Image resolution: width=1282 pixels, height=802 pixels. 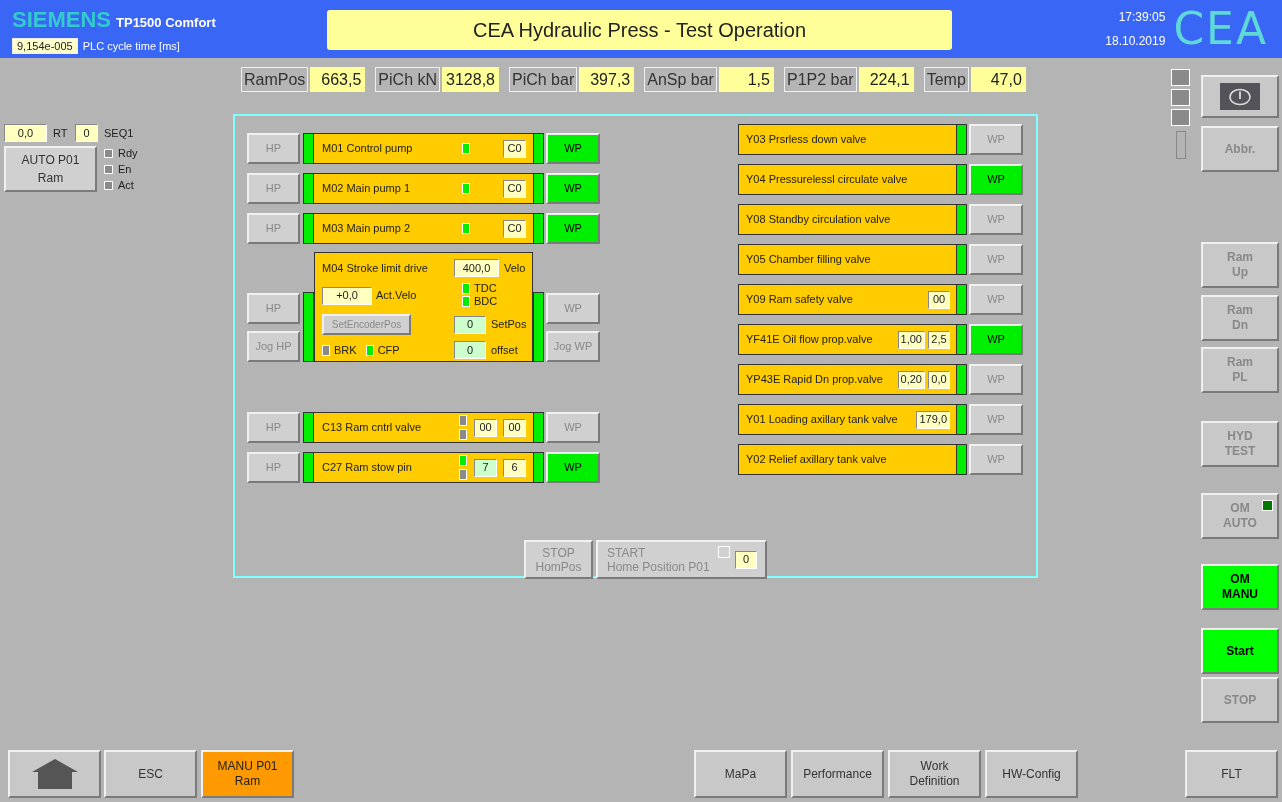 What do you see at coordinates (543, 79) in the screenshot?
I see `reading-label: PiCh bar` at bounding box center [543, 79].